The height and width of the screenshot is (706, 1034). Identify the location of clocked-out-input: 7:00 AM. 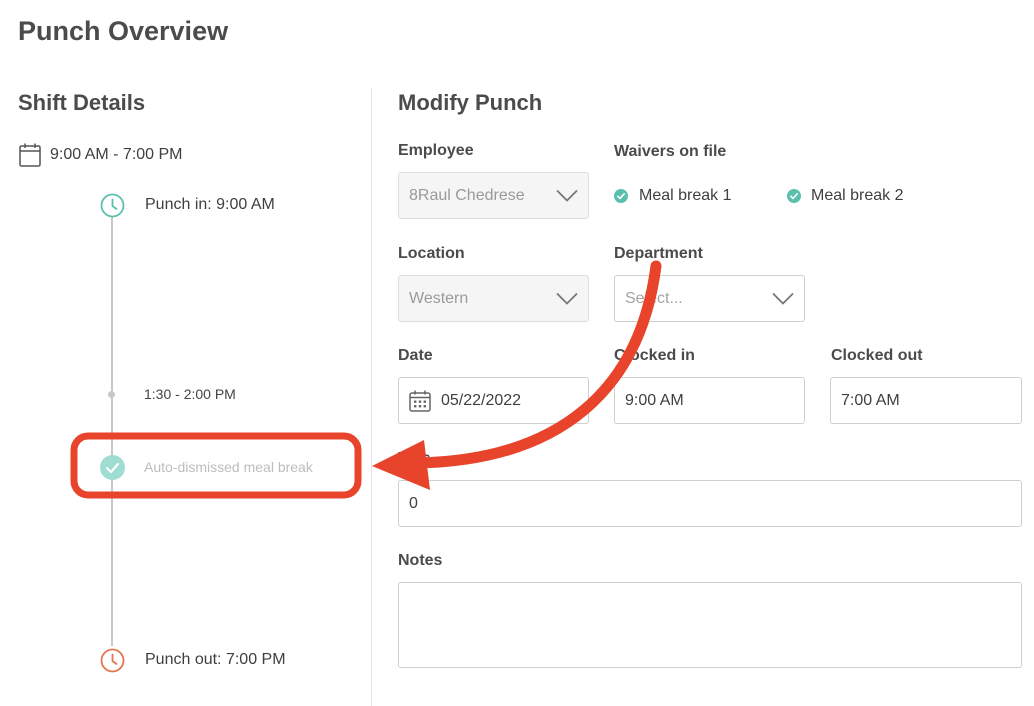
(926, 400).